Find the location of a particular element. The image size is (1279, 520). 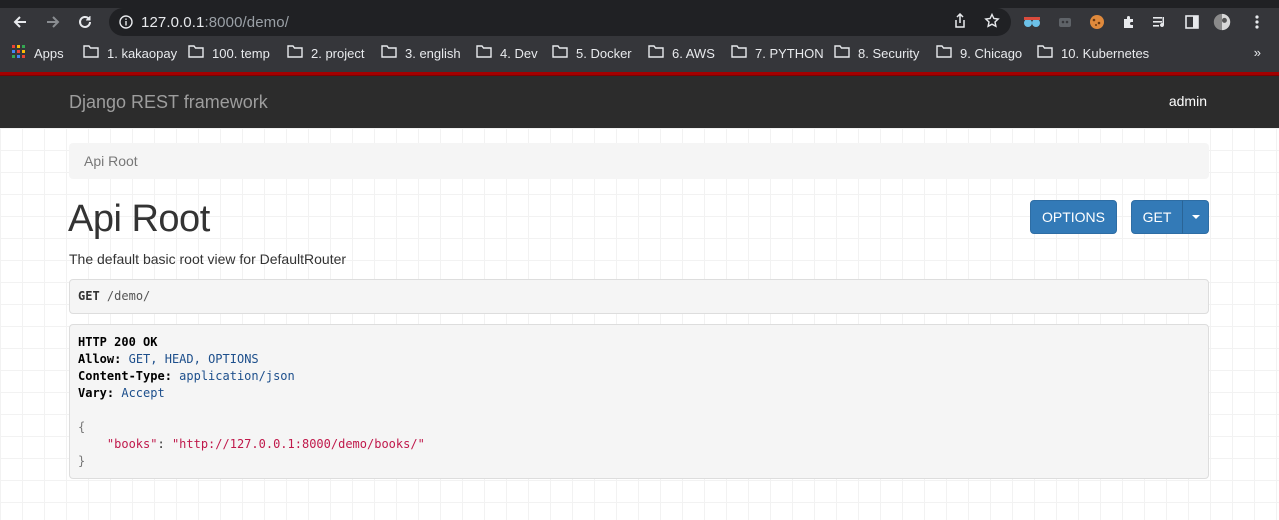

browser-tabstrip is located at coordinates (639, 4).